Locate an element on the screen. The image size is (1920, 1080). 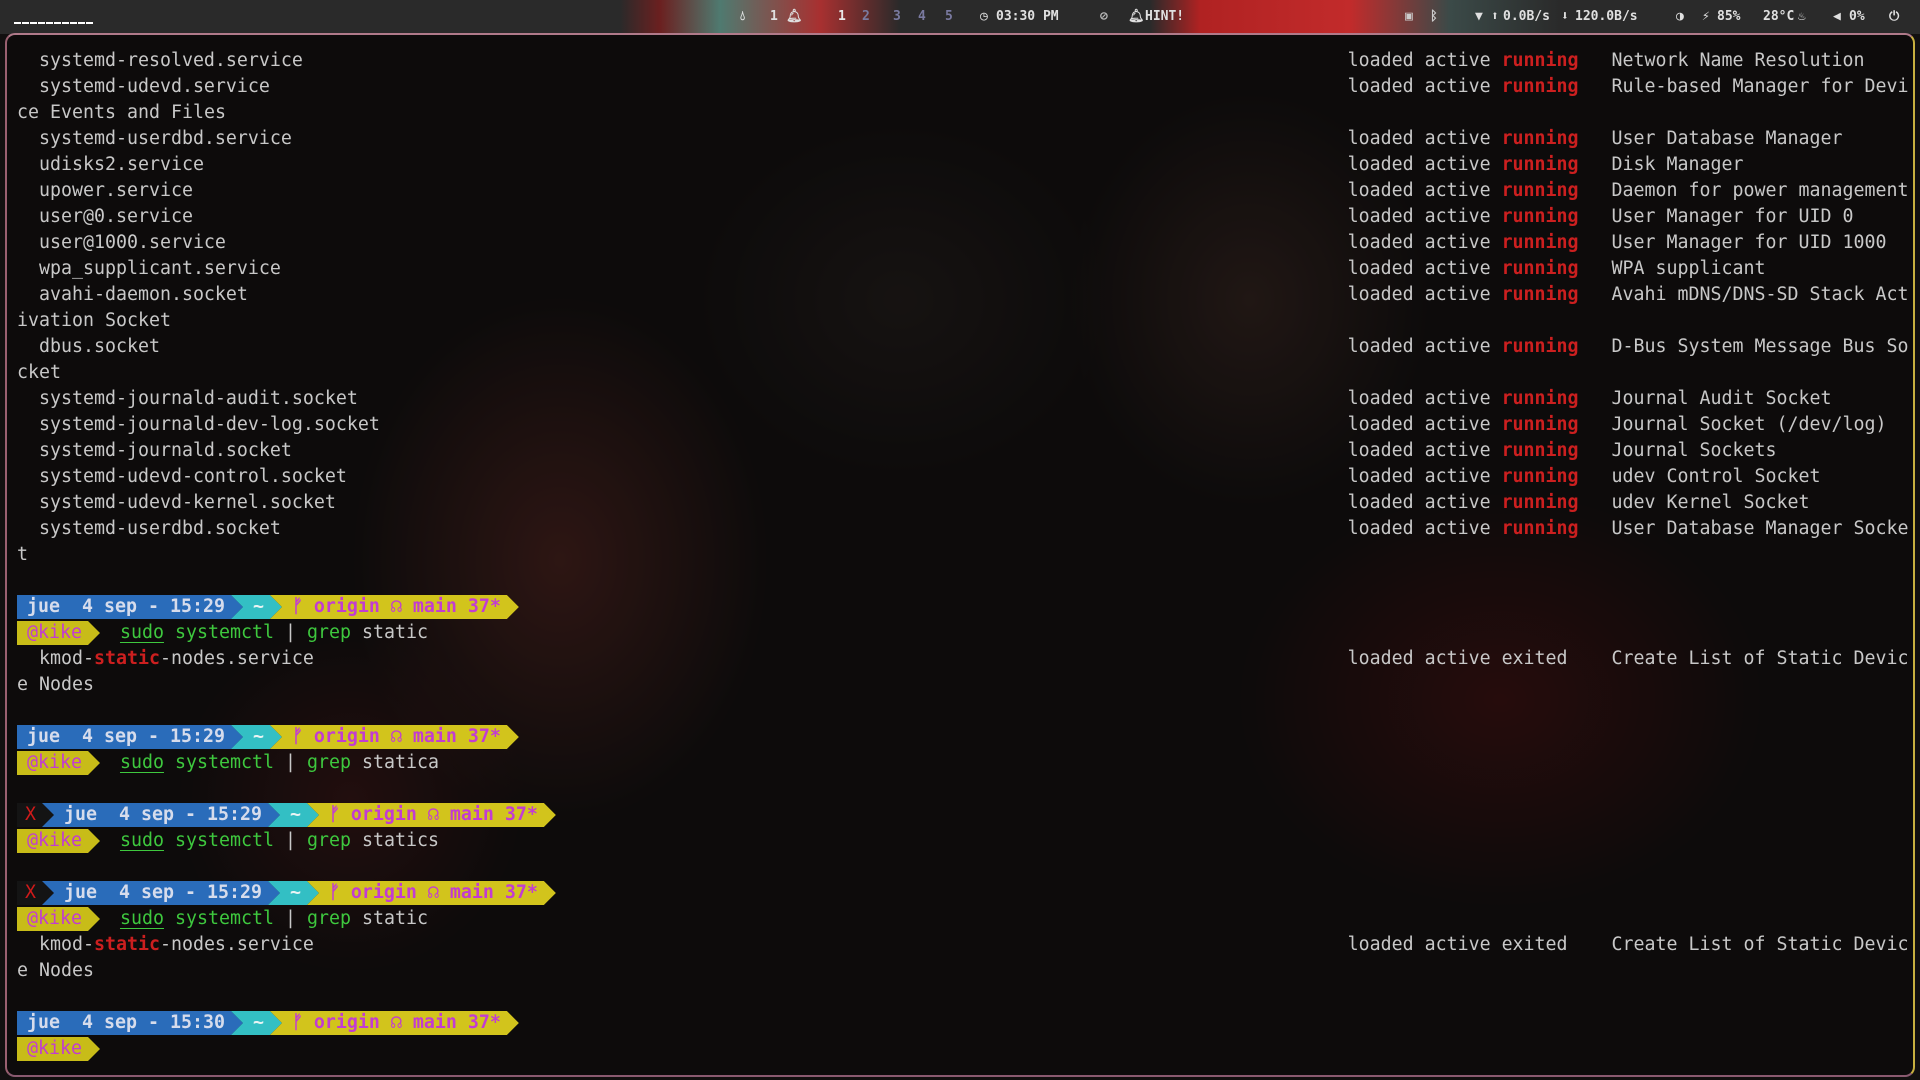
unit-description: WPA supplicant is located at coordinates (1688, 268).